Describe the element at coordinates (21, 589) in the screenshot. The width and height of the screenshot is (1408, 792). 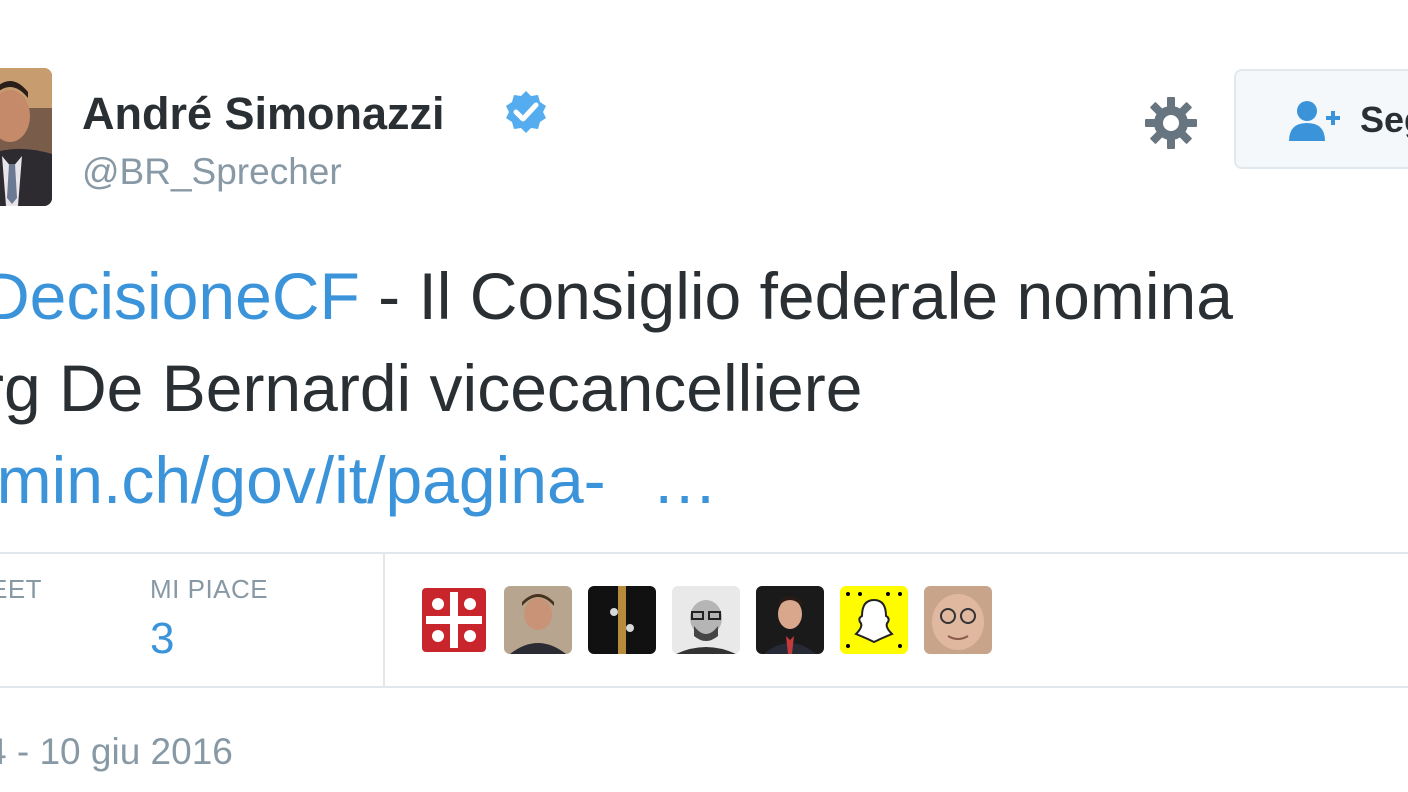
I see `retweet-stat-label: EET` at that location.